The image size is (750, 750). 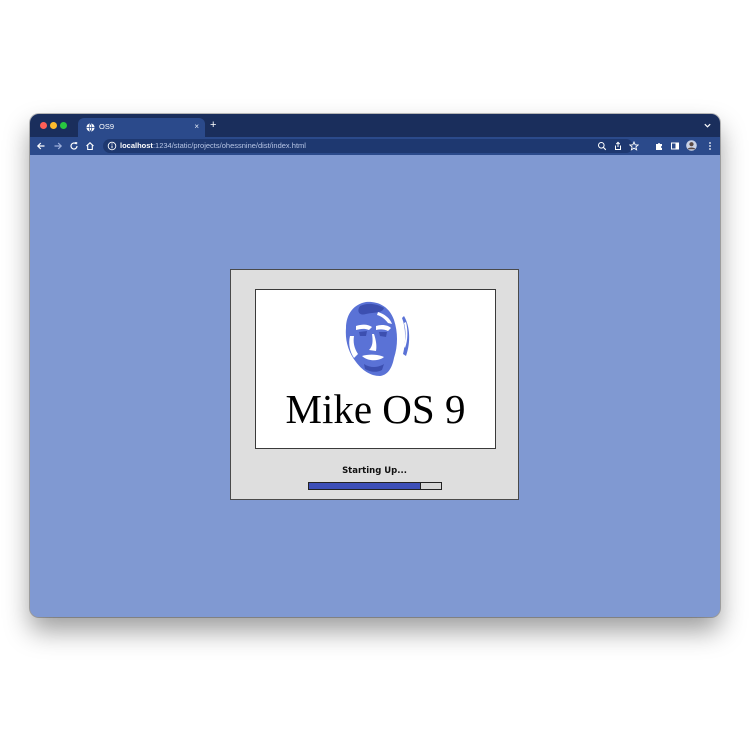 What do you see at coordinates (196, 127) in the screenshot?
I see `tab-close-button: ×` at bounding box center [196, 127].